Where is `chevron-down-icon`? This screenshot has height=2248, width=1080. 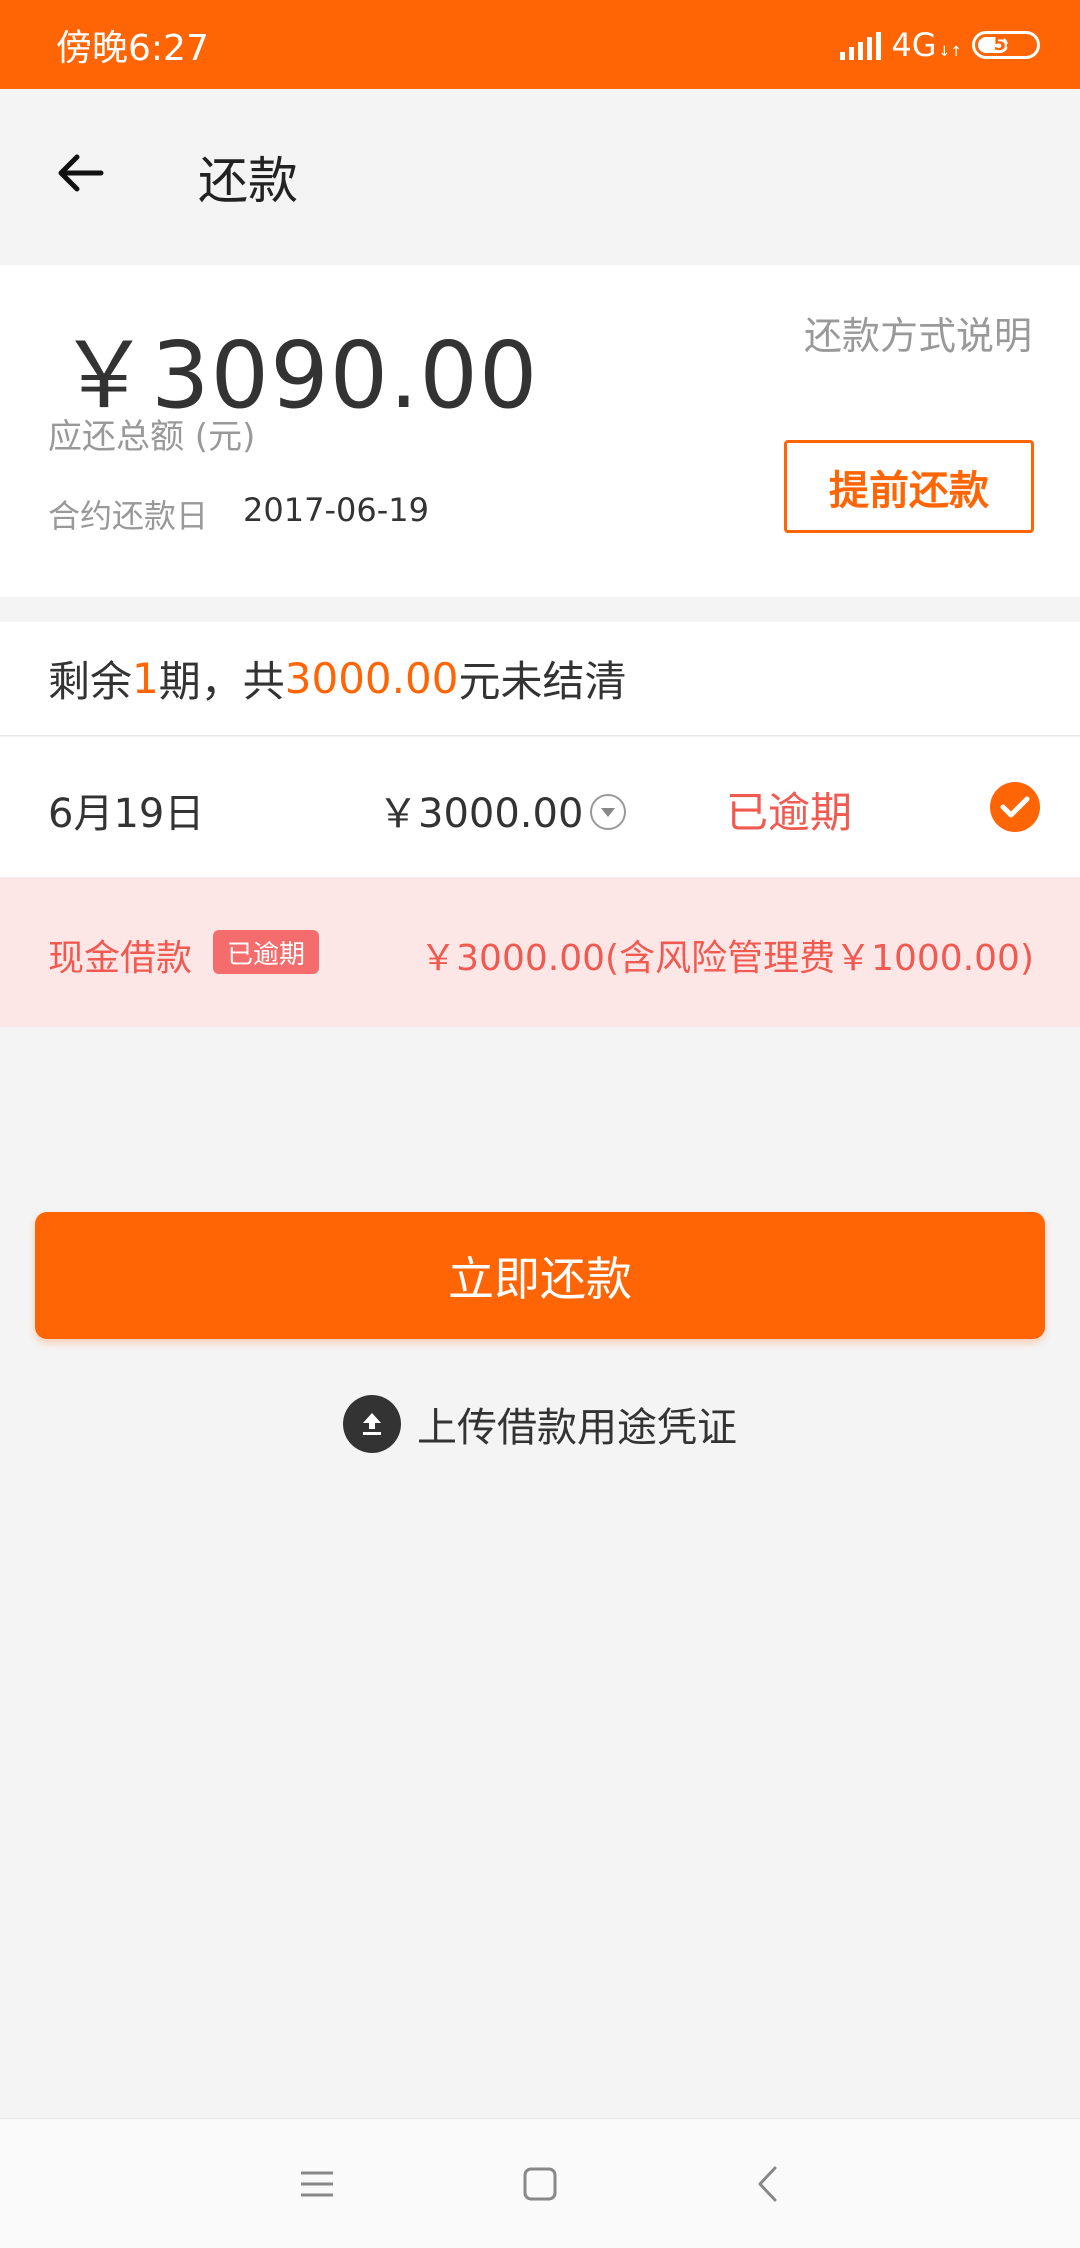 chevron-down-icon is located at coordinates (608, 812).